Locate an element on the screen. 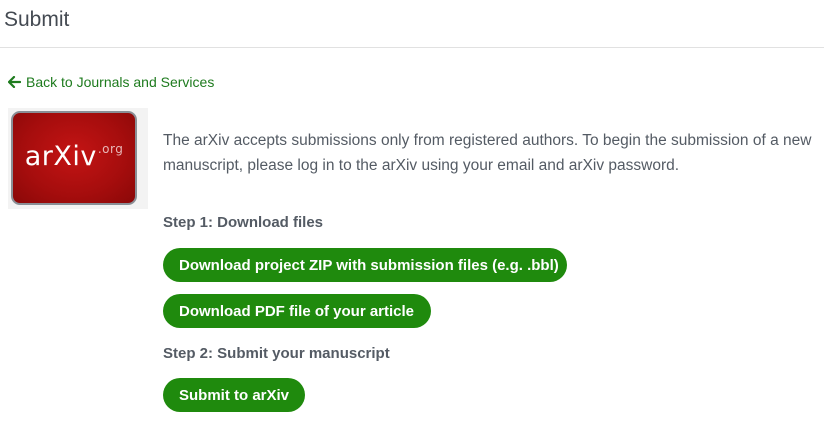  logo-text: arXiv.org is located at coordinates (74, 156).